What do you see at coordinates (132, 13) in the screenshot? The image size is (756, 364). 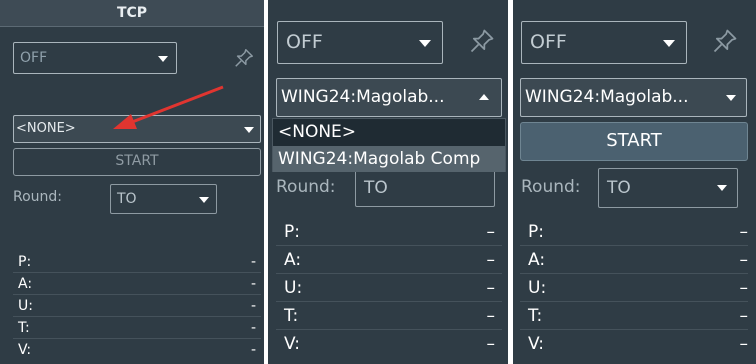 I see `panel-title: TCP` at bounding box center [132, 13].